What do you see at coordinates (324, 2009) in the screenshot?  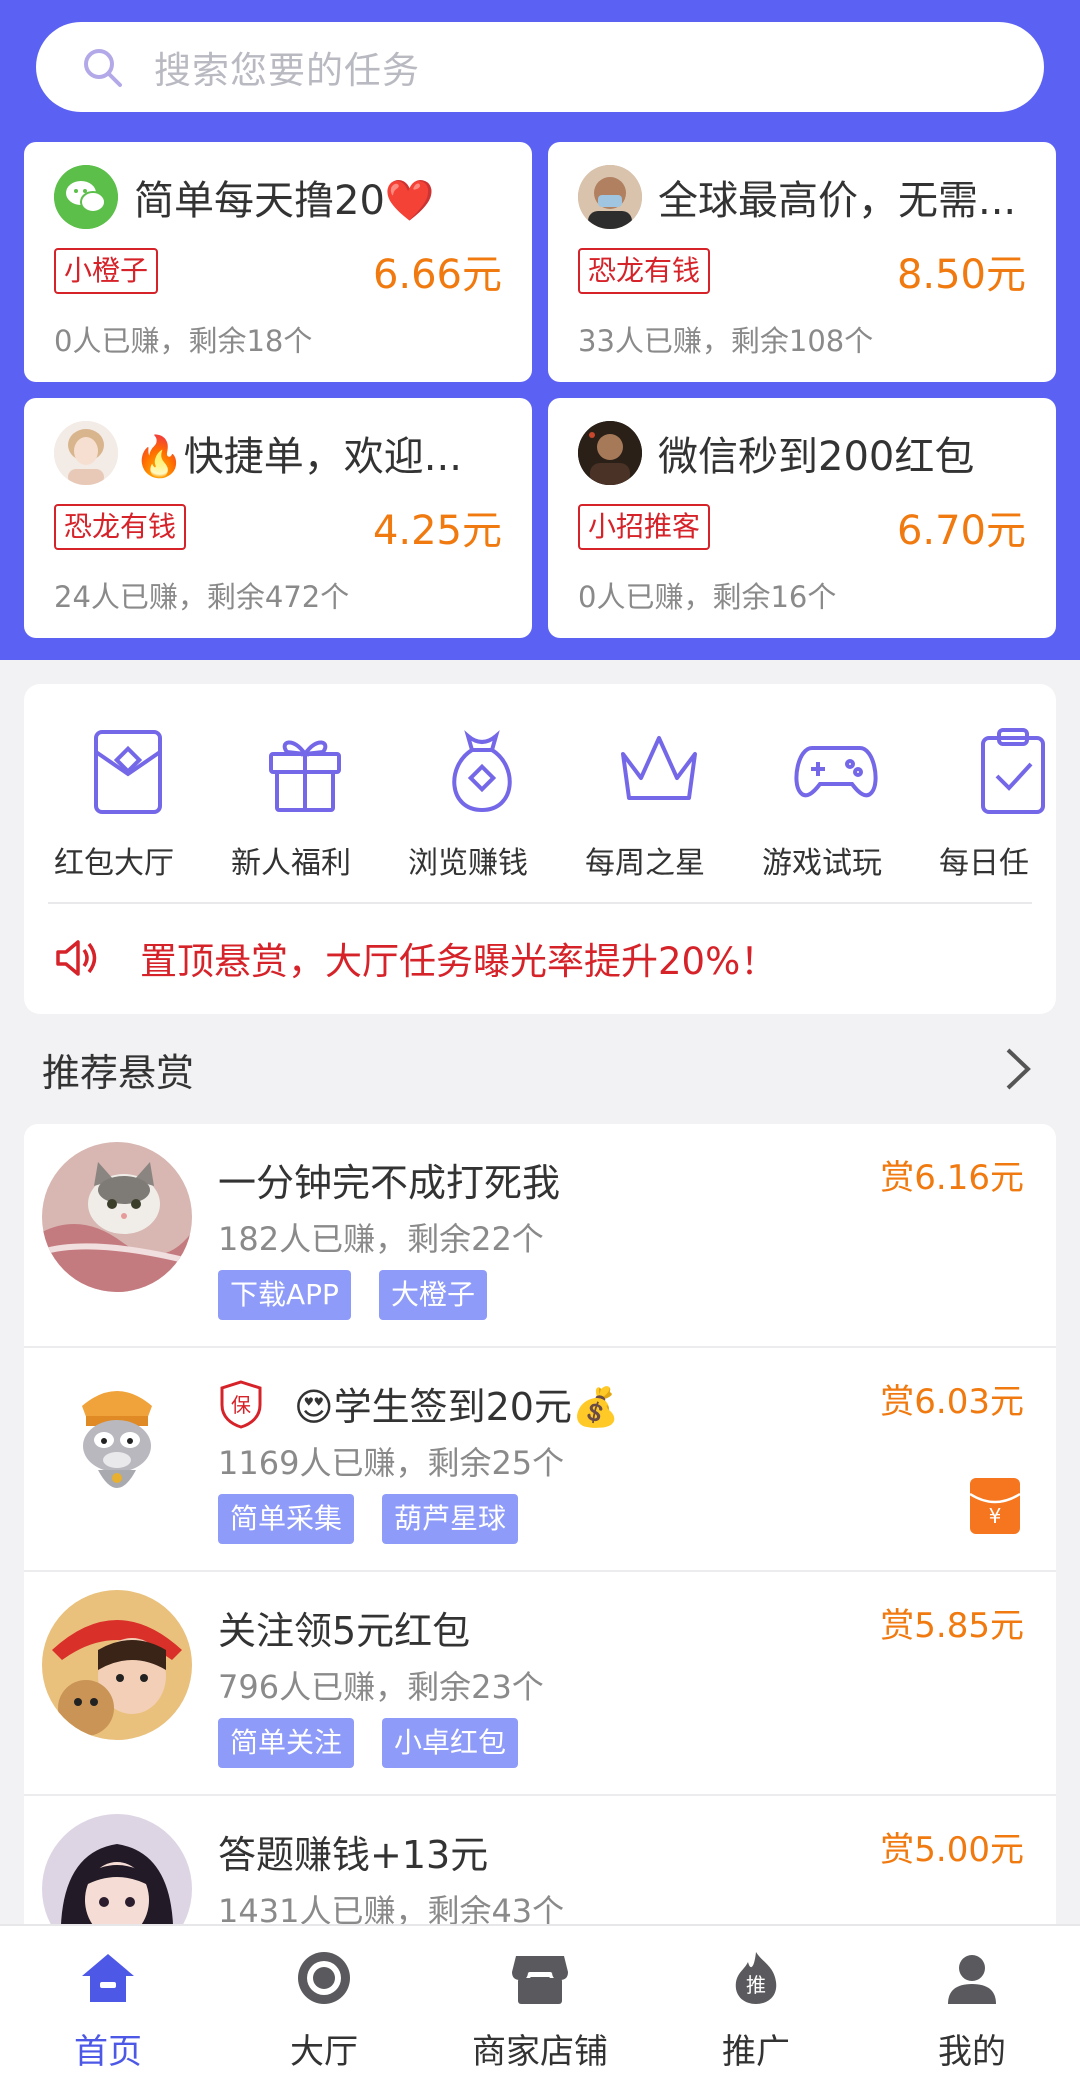 I see `nav-hall: 大厅` at bounding box center [324, 2009].